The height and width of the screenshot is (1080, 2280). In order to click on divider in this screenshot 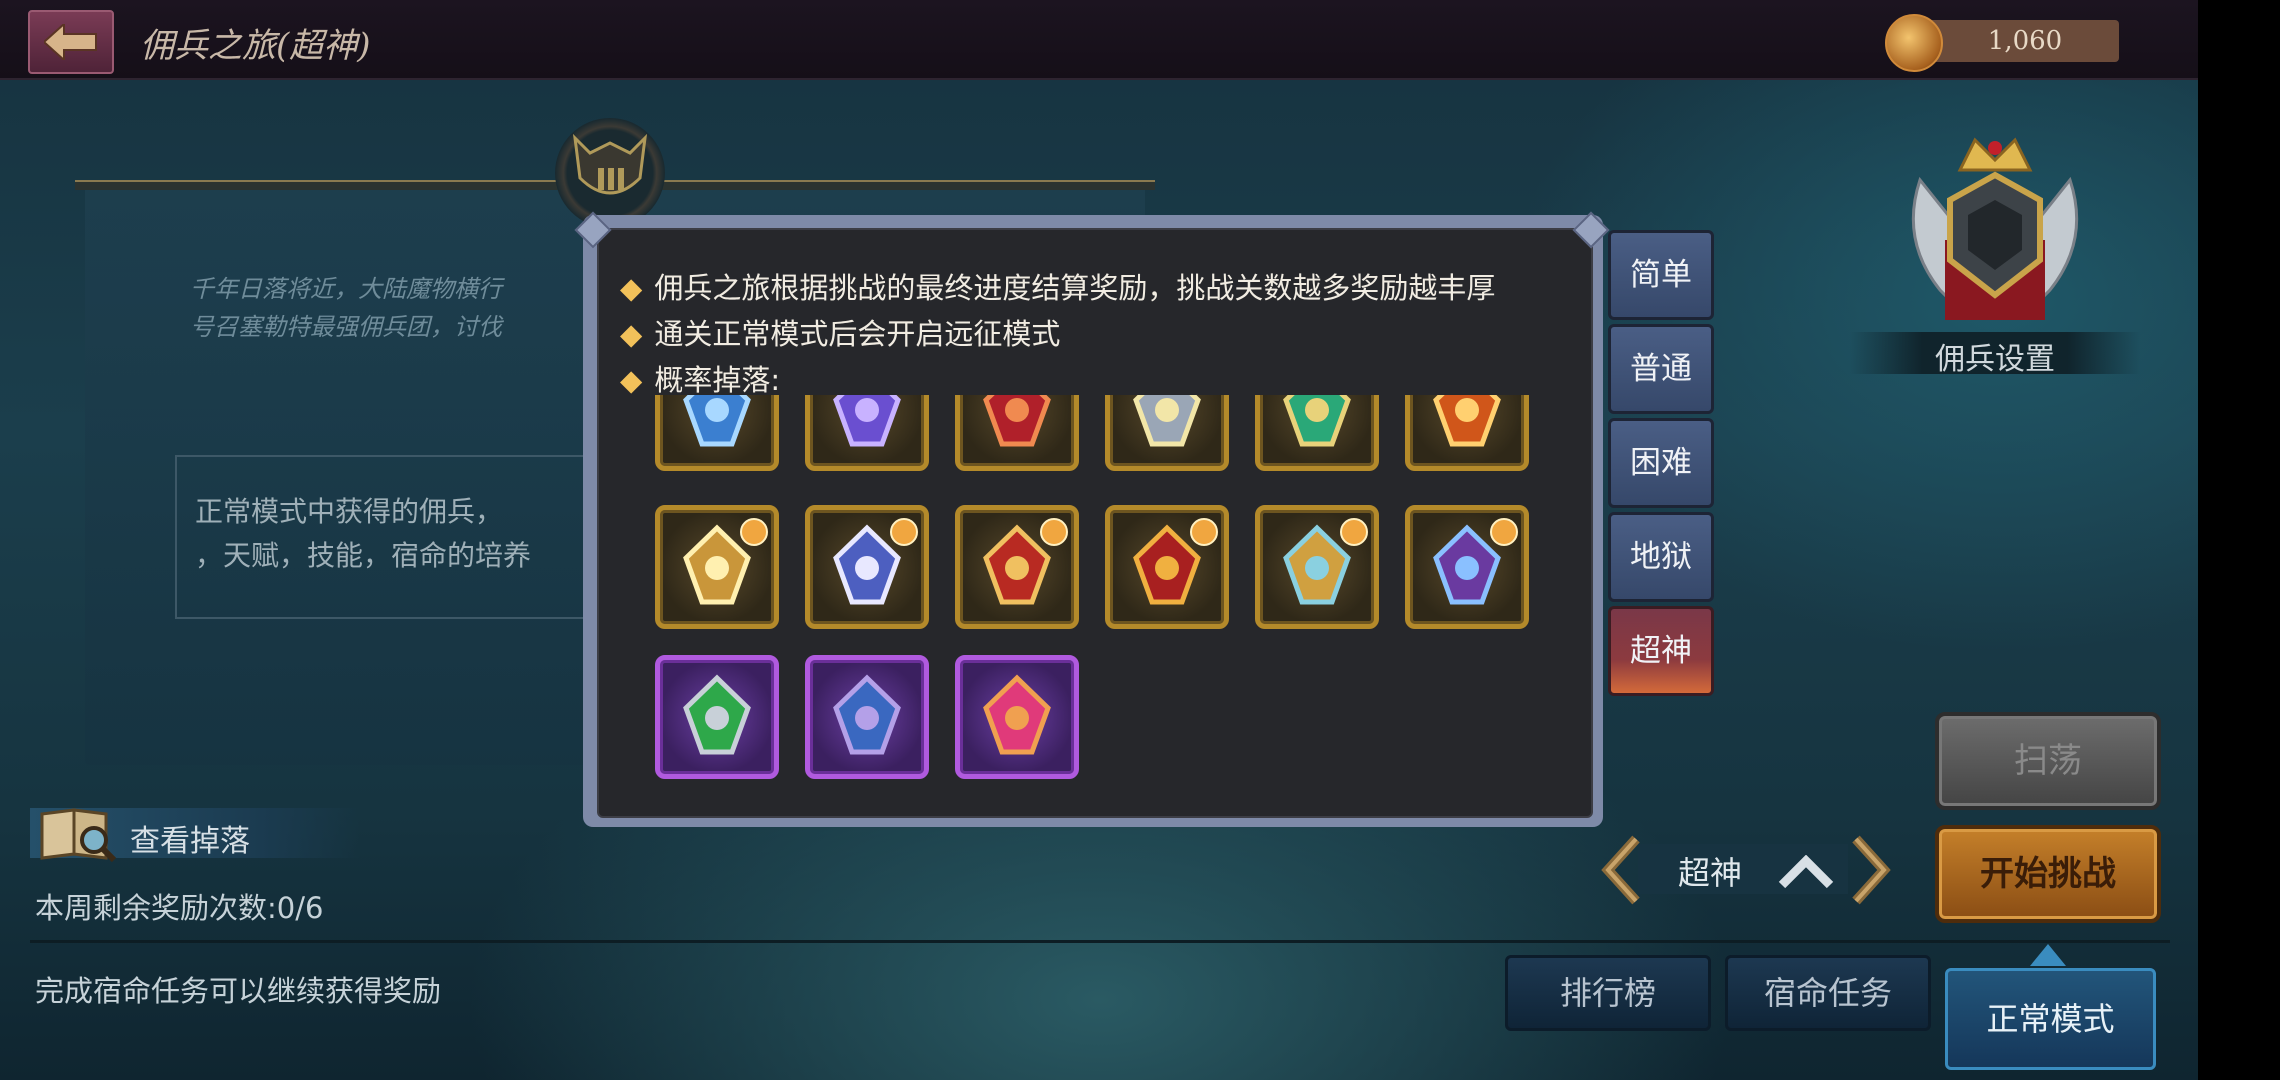, I will do `click(1100, 941)`.